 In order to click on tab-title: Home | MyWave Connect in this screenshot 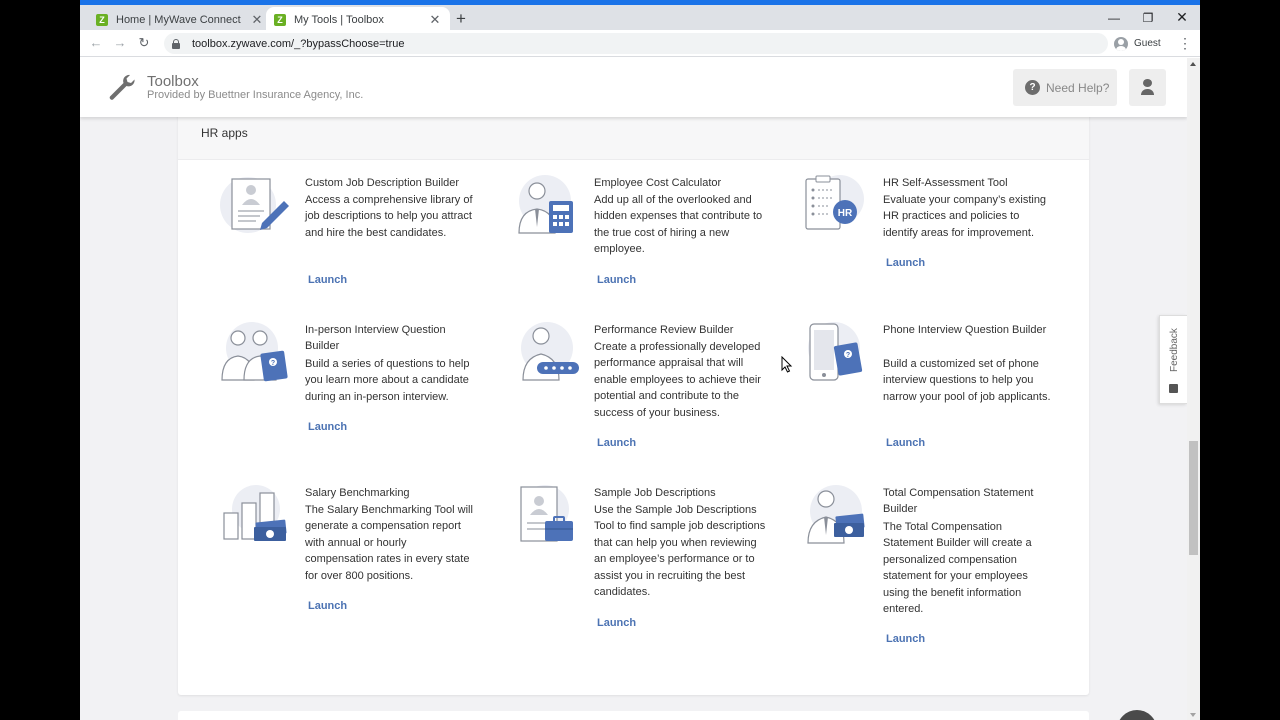, I will do `click(178, 19)`.